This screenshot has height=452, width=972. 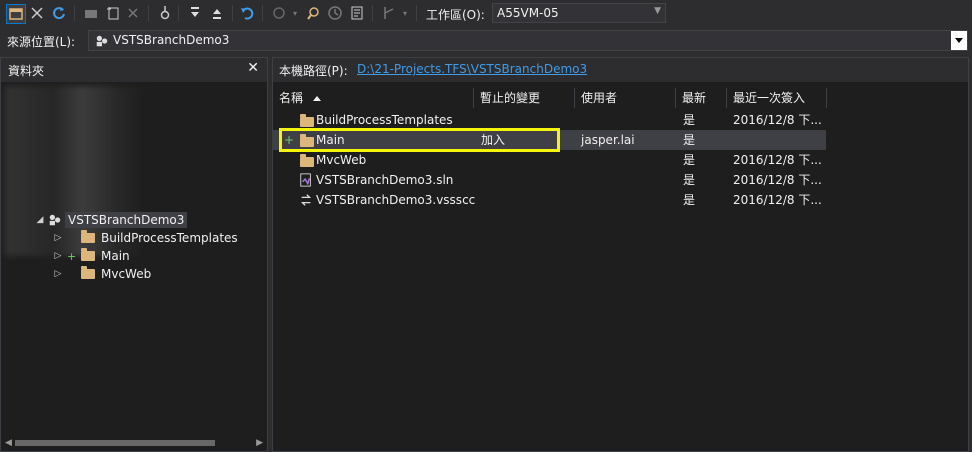 What do you see at coordinates (701, 98) in the screenshot?
I see `column-latest: 最新` at bounding box center [701, 98].